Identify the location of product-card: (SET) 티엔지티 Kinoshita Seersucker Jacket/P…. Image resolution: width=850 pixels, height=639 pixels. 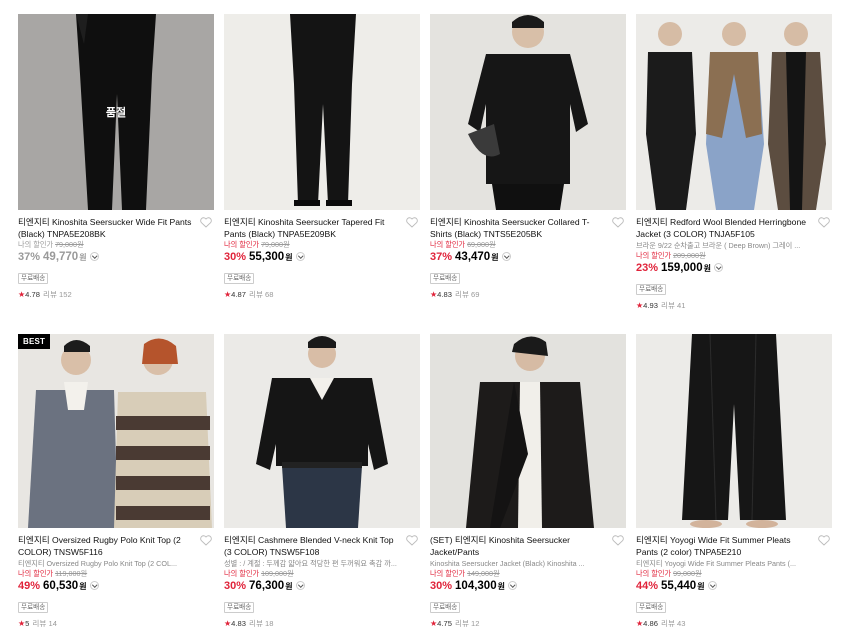
(528, 481).